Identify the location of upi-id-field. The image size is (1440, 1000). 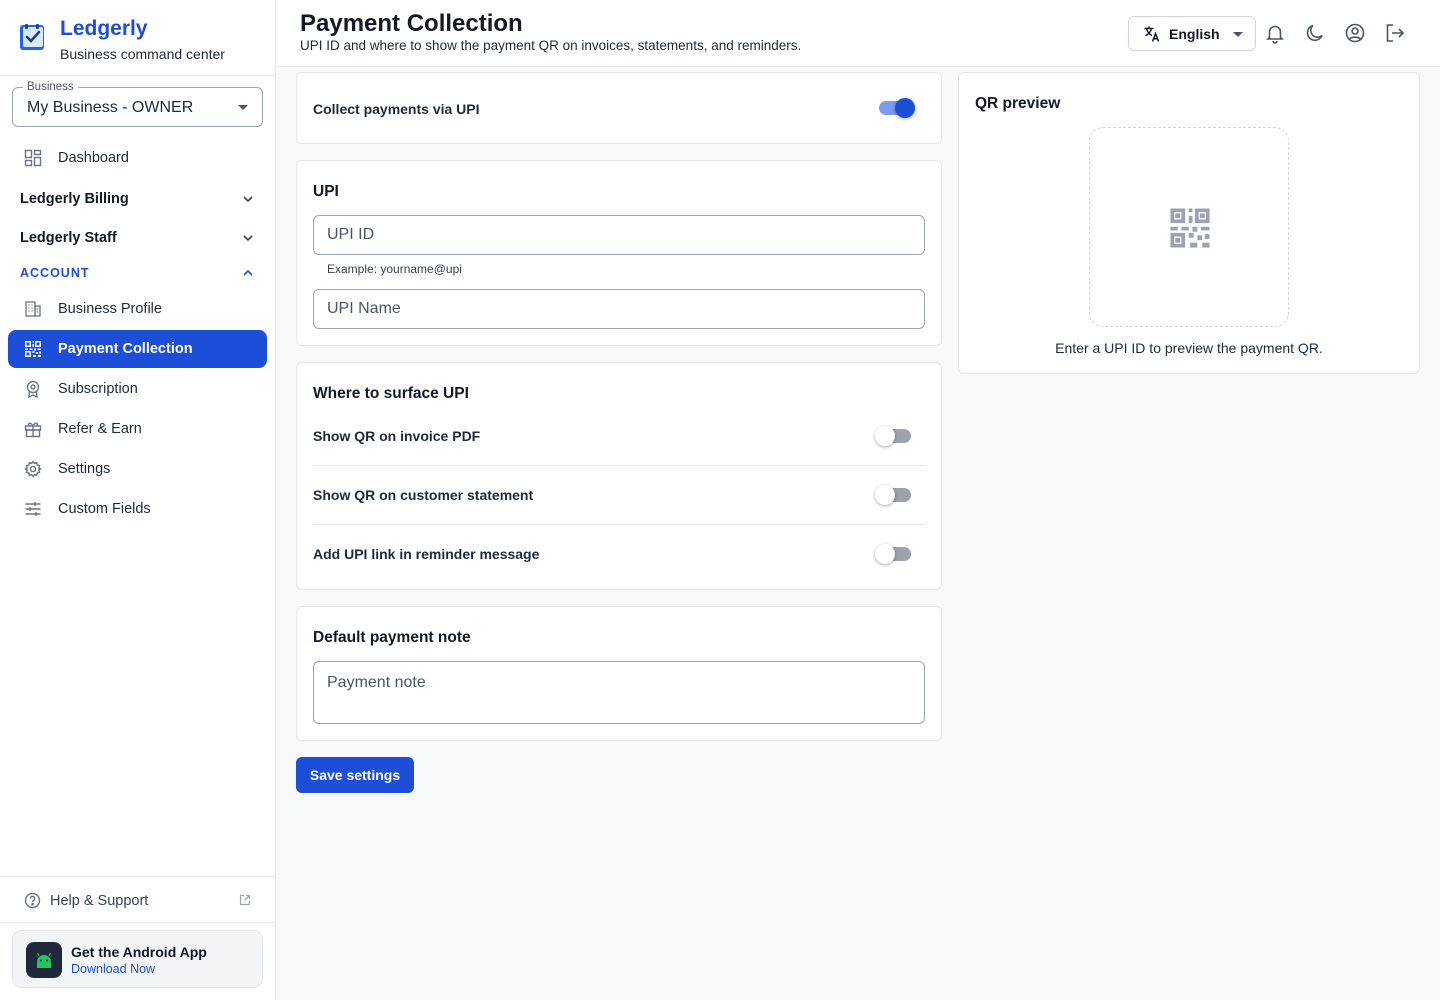
(619, 235).